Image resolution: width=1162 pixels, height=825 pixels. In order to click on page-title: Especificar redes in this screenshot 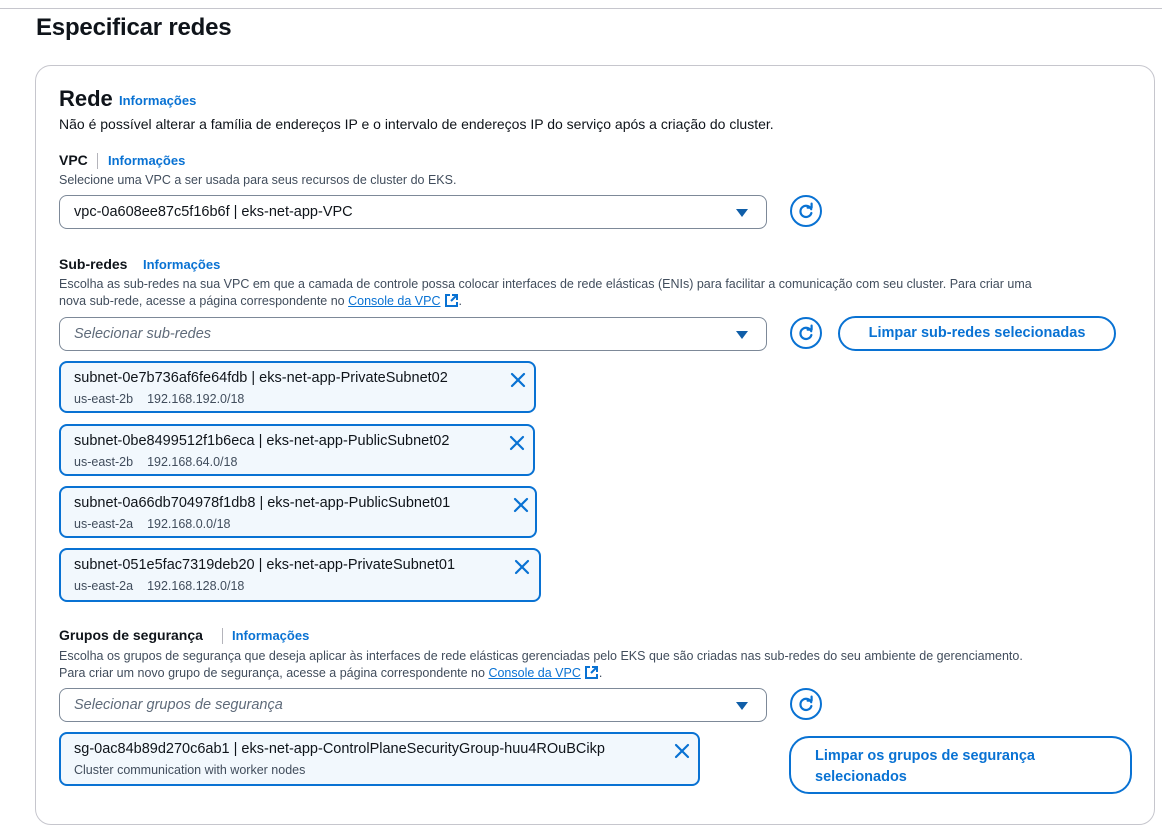, I will do `click(134, 27)`.